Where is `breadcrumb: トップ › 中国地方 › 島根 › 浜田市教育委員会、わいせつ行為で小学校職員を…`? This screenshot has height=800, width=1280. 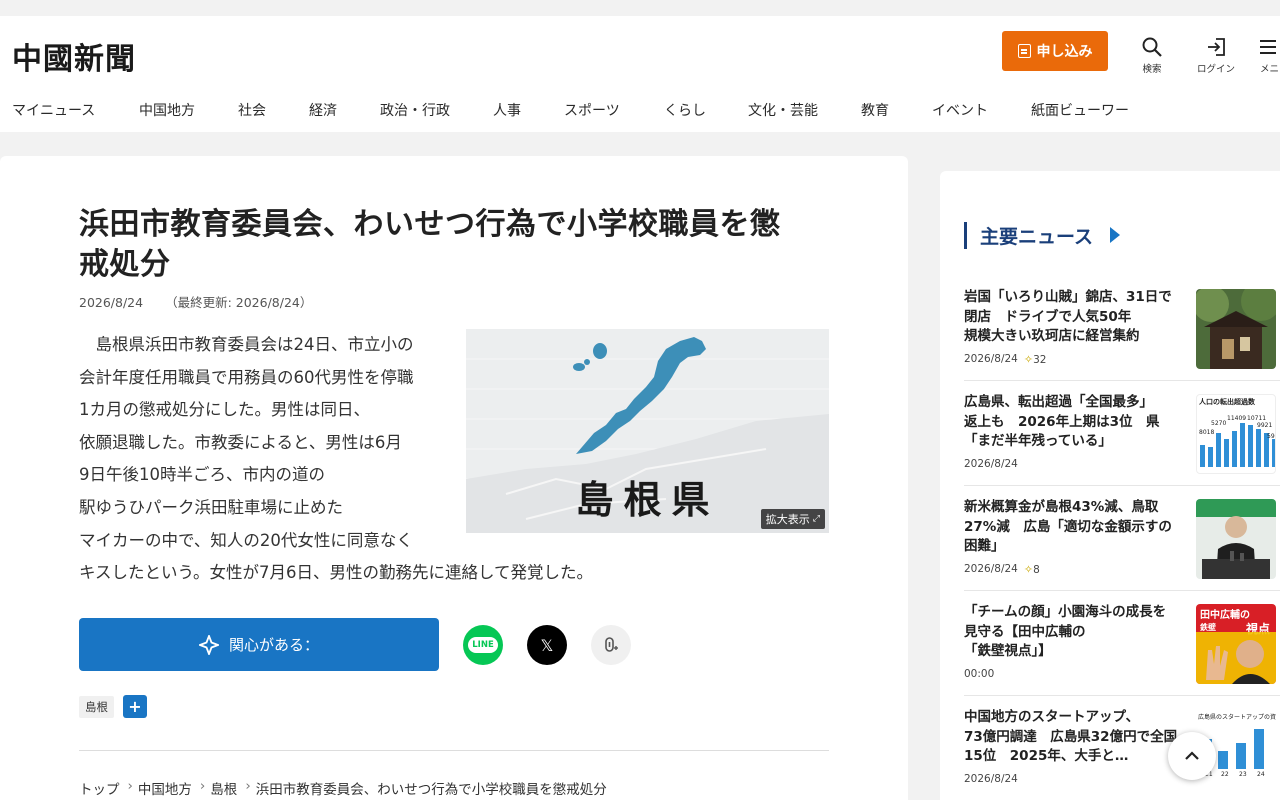
breadcrumb: トップ › 中国地方 › 島根 › 浜田市教育委員会、わいせつ行為で小学校職員を… is located at coordinates (343, 788).